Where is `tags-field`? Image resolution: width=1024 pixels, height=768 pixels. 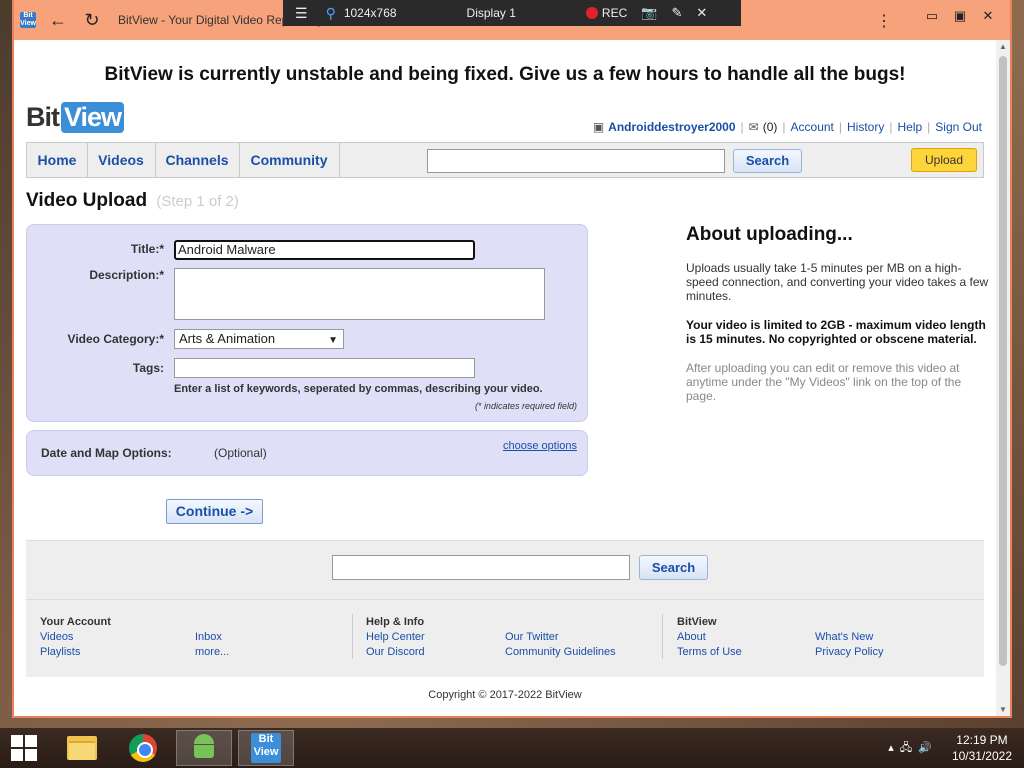
tags-field is located at coordinates (324, 368).